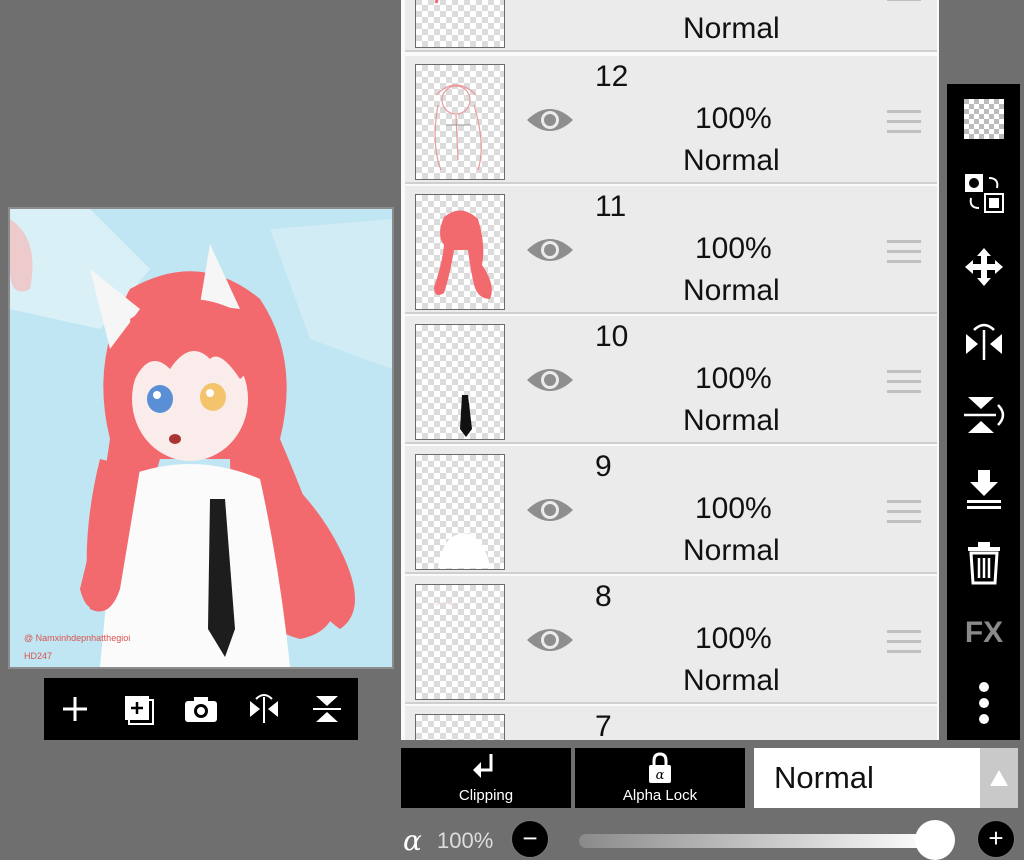  Describe the element at coordinates (671, 120) in the screenshot. I see `layer-row: 12 100% Normal` at that location.